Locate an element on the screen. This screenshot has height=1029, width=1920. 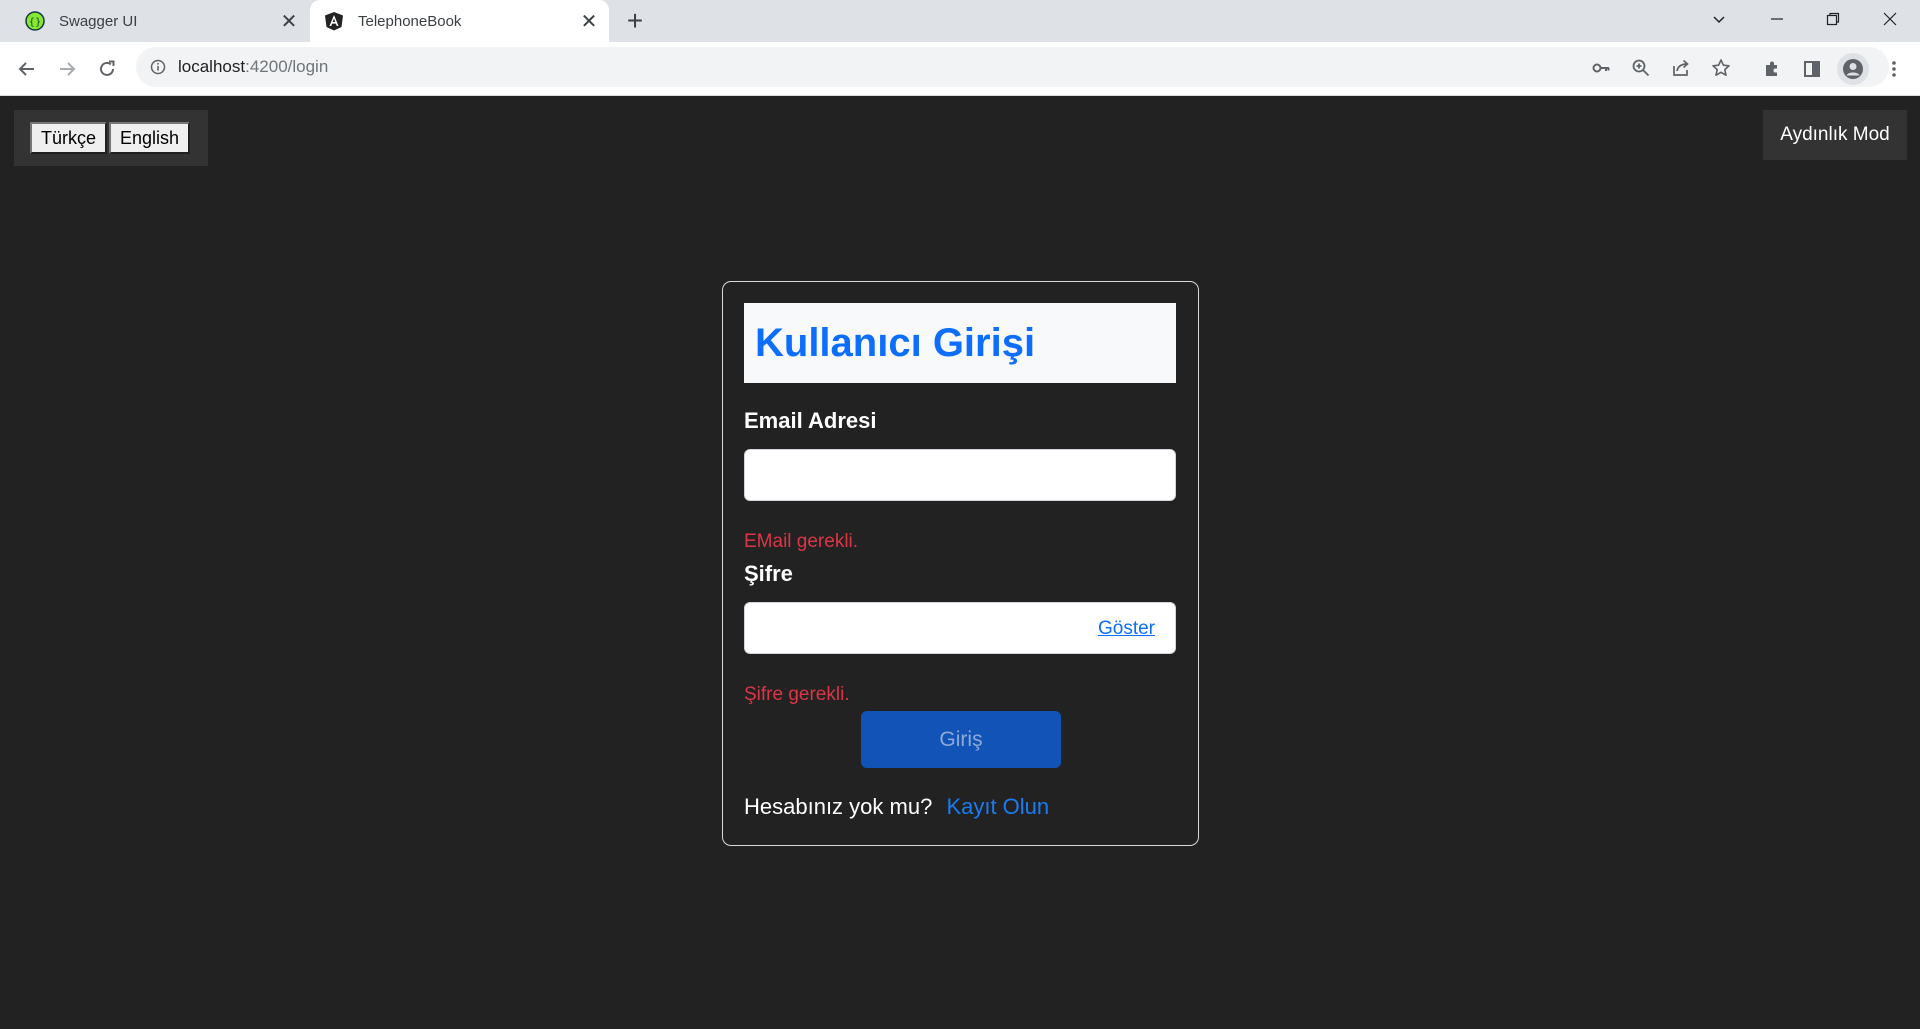
info-icon is located at coordinates (158, 67).